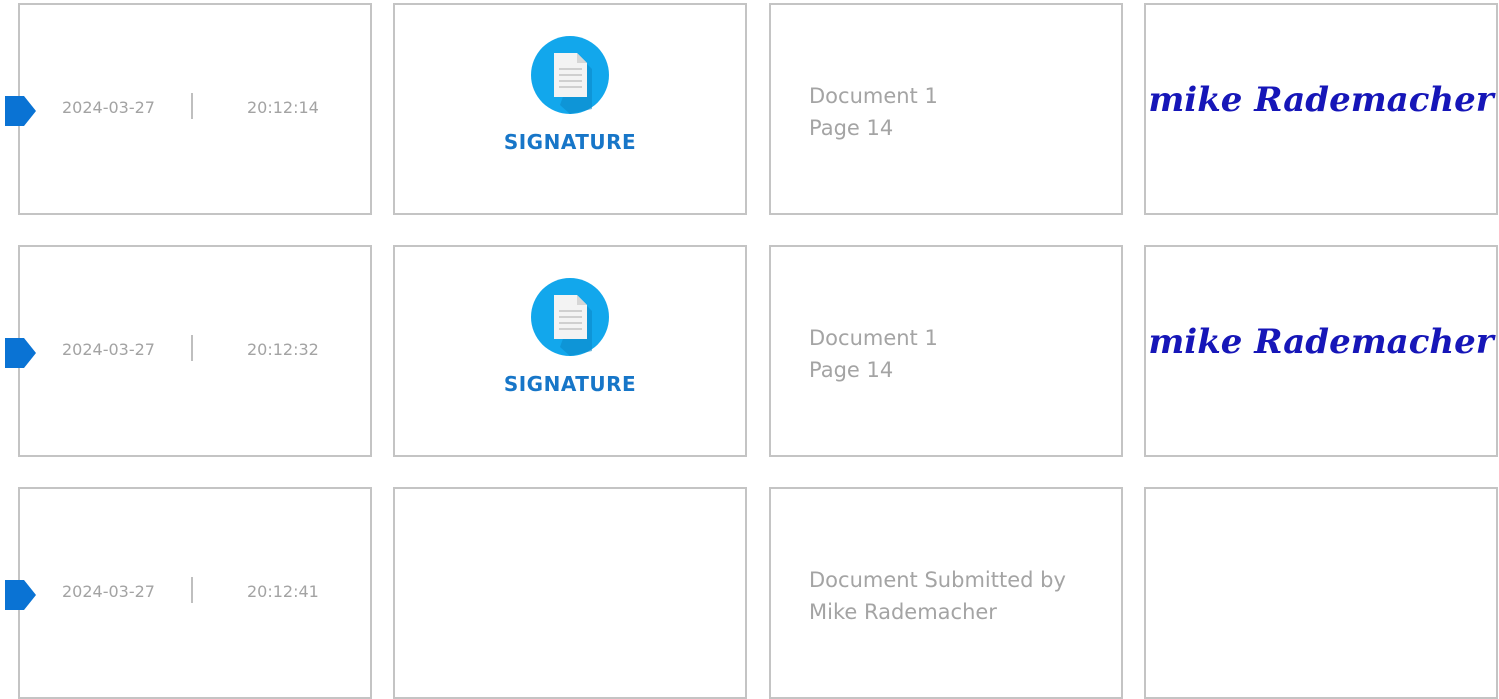  I want to click on event-description: Document Submitted by Mike Rademacher, so click(937, 596).